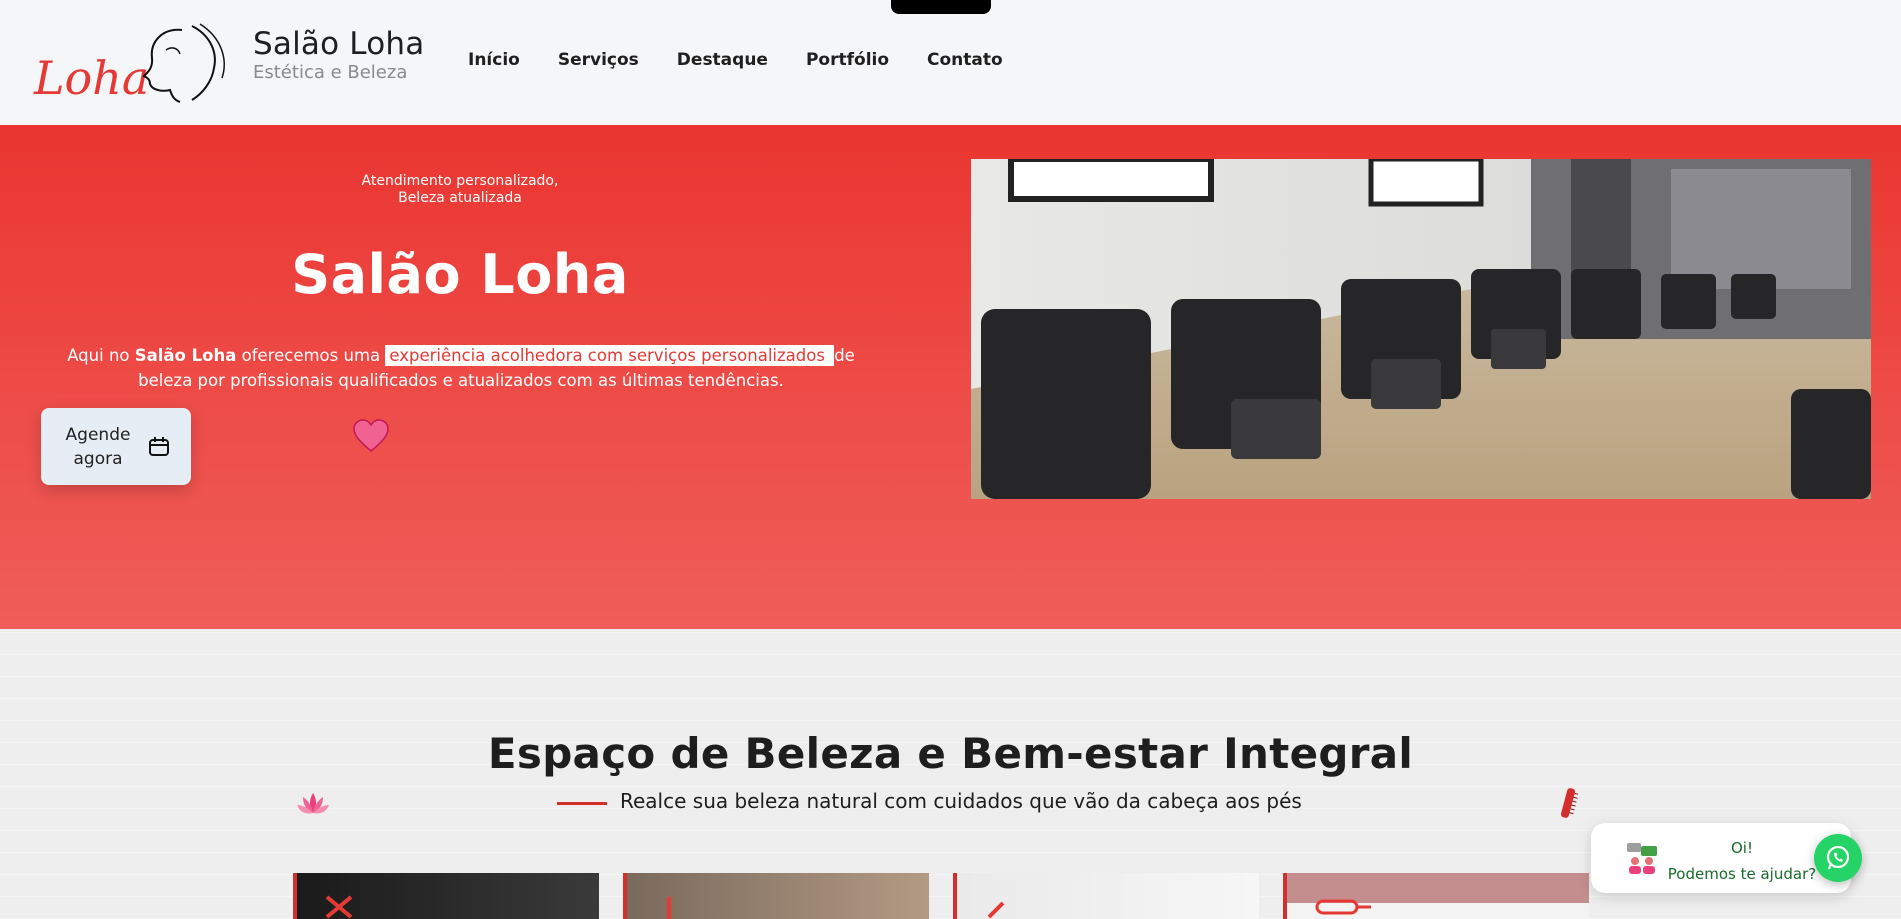  I want to click on calendar-icon, so click(159, 446).